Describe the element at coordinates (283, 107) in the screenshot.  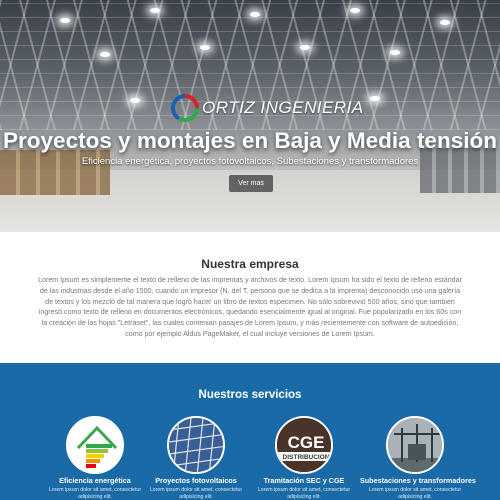
I see `logo-text: ORTIZ INGENIERIA` at that location.